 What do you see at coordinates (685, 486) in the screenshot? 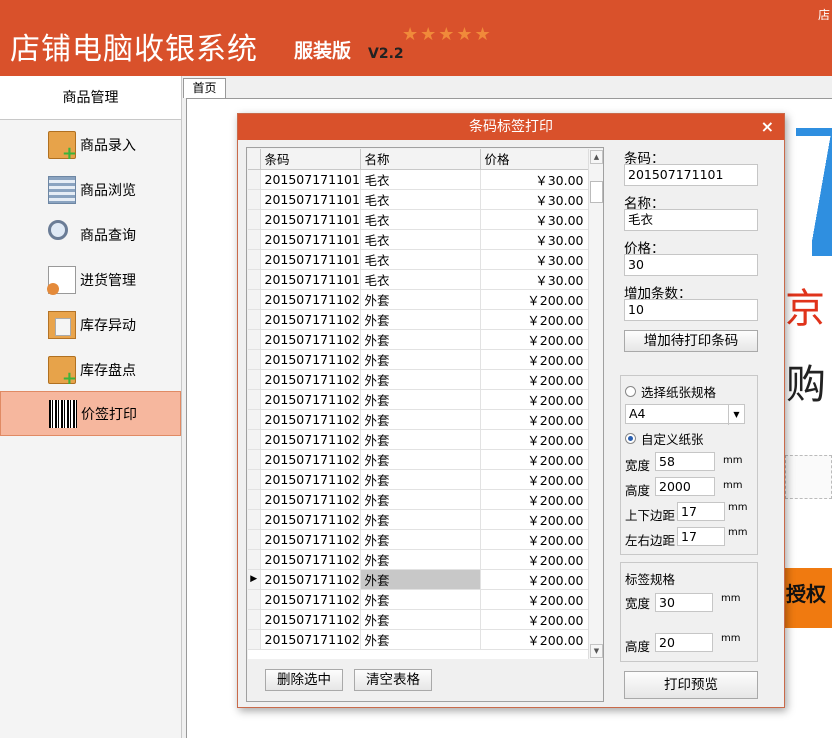
I see `paper-height-input: 2000` at bounding box center [685, 486].